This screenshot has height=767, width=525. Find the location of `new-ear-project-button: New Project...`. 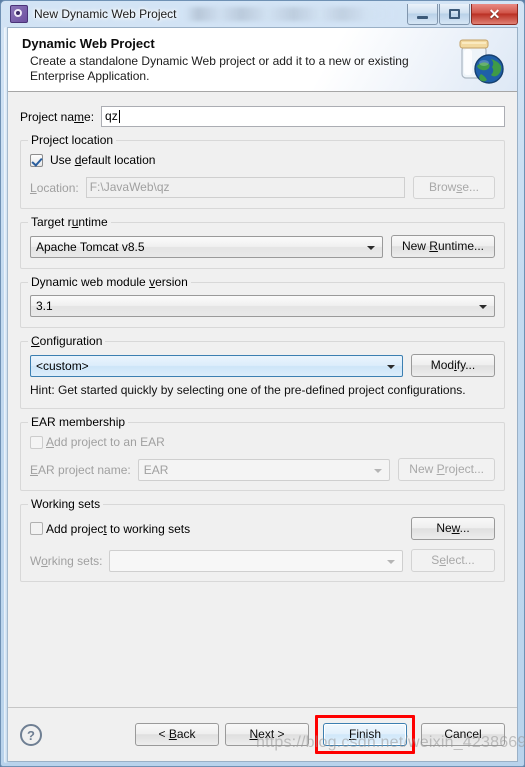

new-ear-project-button: New Project... is located at coordinates (446, 469).